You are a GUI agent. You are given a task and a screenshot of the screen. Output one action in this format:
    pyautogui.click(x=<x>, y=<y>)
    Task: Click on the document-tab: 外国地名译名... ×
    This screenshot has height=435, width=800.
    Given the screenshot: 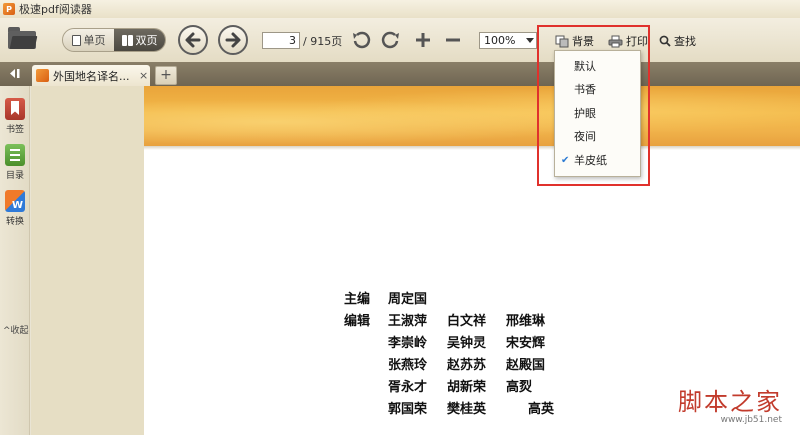 What is the action you would take?
    pyautogui.click(x=91, y=75)
    